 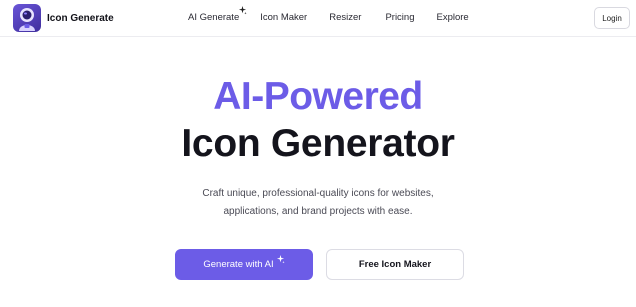 I want to click on nav-item-icon-maker: Icon Maker, so click(x=283, y=17).